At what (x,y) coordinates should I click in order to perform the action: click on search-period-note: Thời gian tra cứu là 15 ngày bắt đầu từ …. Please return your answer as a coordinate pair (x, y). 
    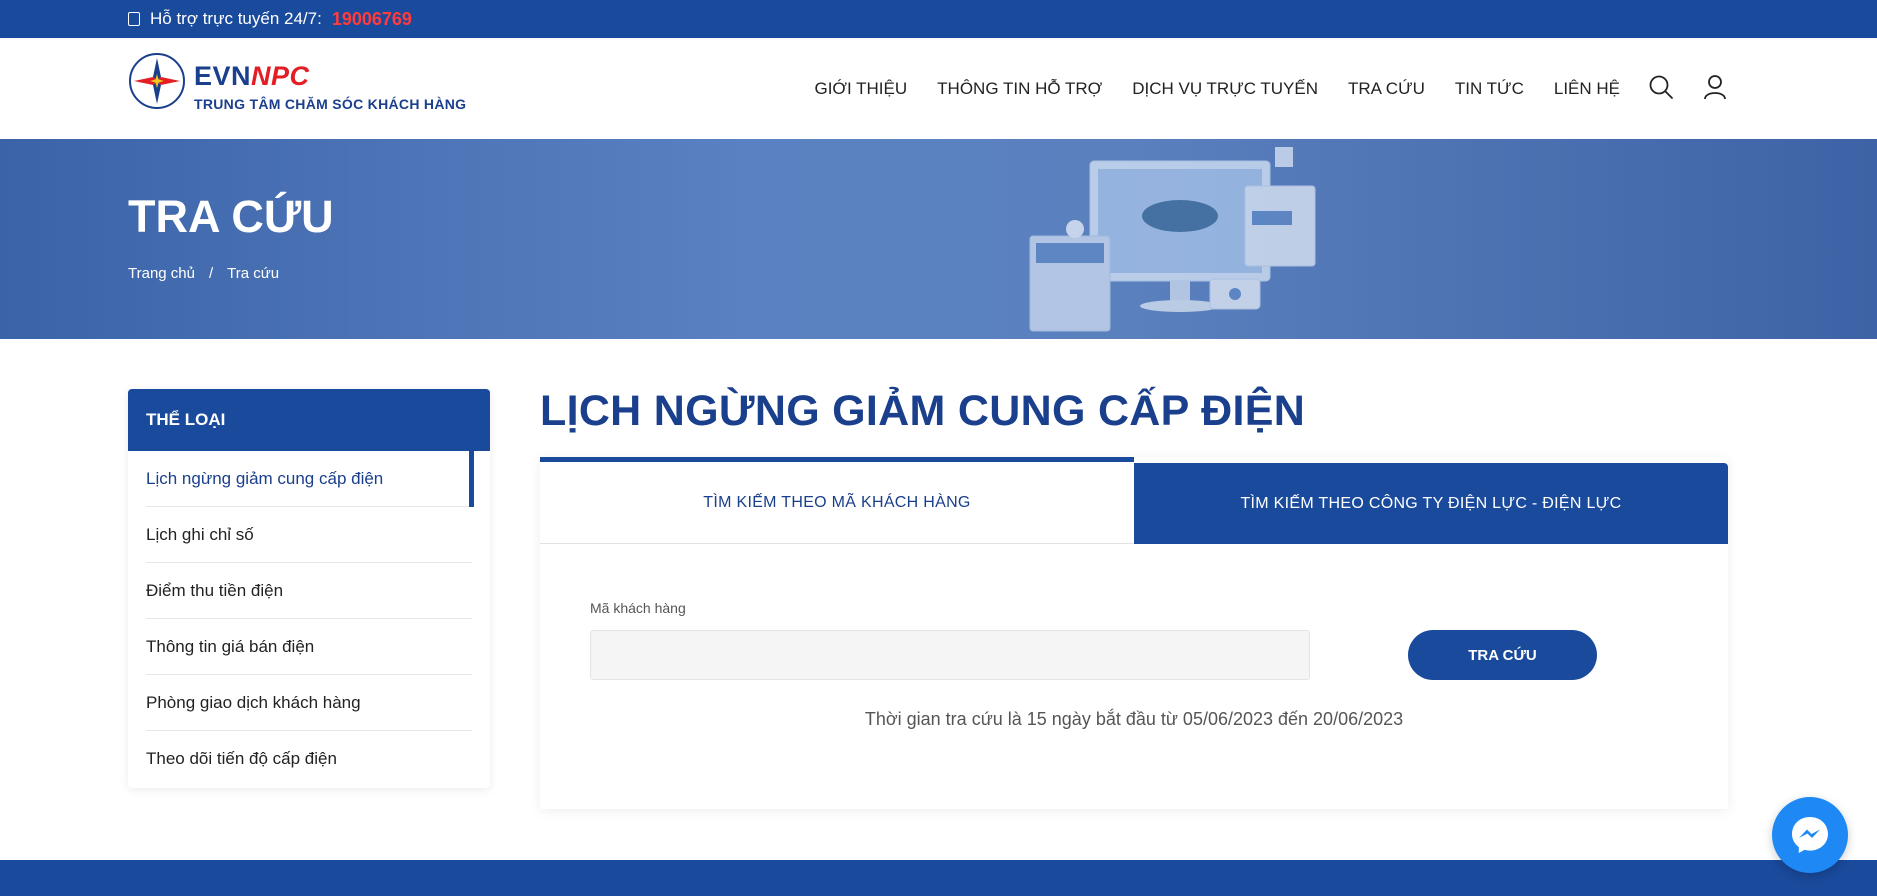
    Looking at the image, I should click on (1134, 719).